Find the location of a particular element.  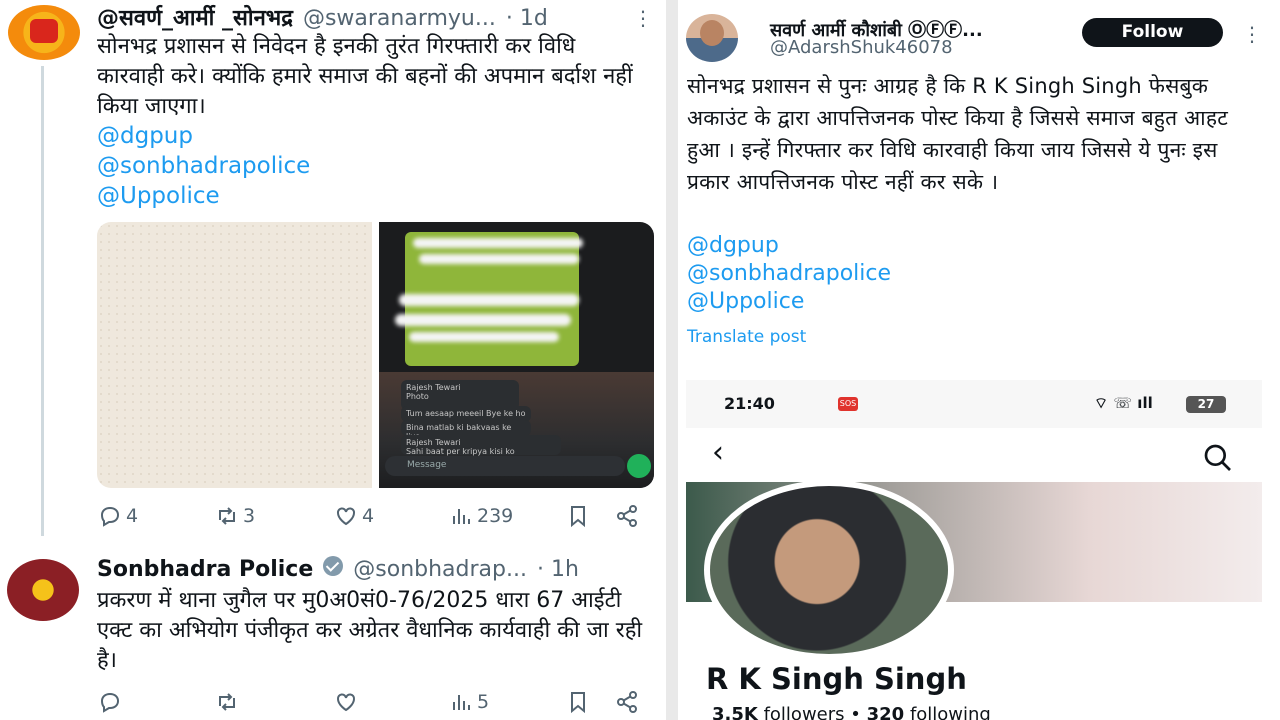

mic-icon is located at coordinates (639, 466).